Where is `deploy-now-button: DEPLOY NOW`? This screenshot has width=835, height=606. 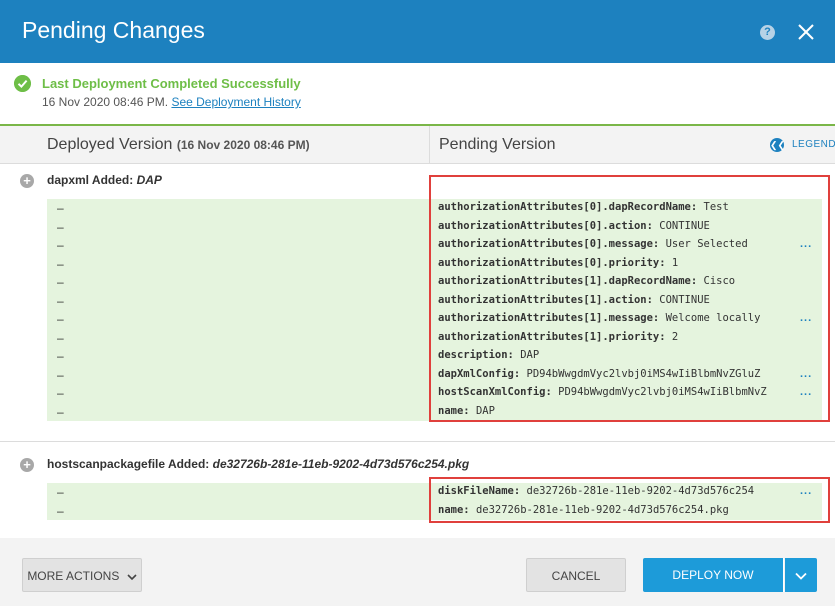 deploy-now-button: DEPLOY NOW is located at coordinates (713, 575).